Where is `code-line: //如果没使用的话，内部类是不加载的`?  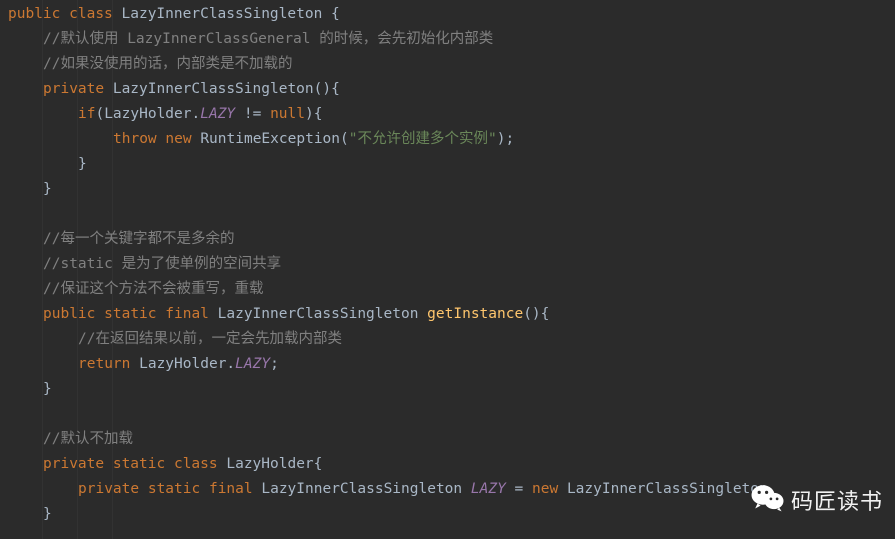
code-line: //如果没使用的话，内部类是不加载的 is located at coordinates (447, 64).